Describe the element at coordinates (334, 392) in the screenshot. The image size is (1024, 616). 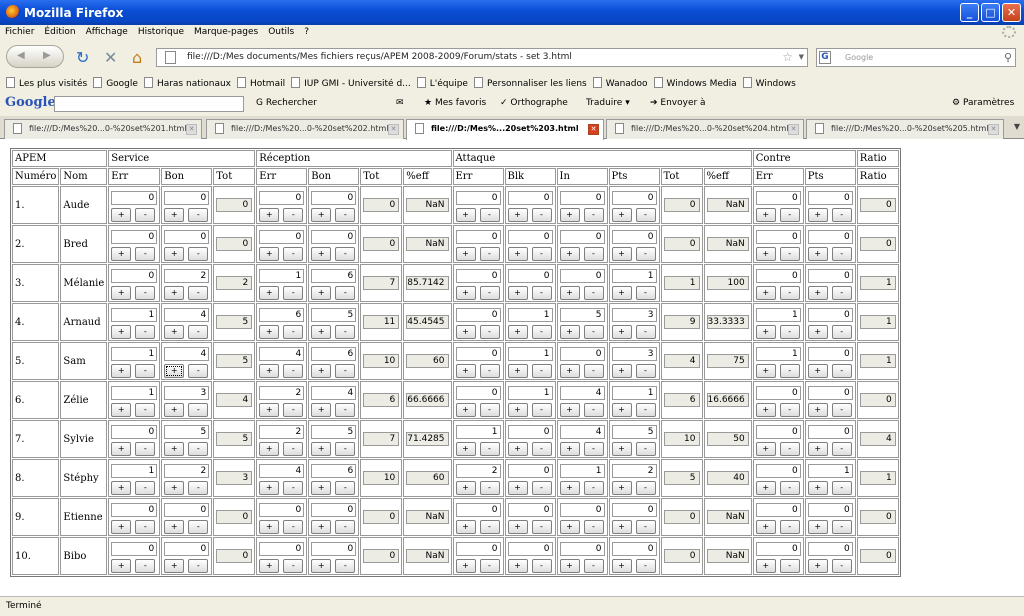
I see `stat-counter-r-bon: 4` at that location.